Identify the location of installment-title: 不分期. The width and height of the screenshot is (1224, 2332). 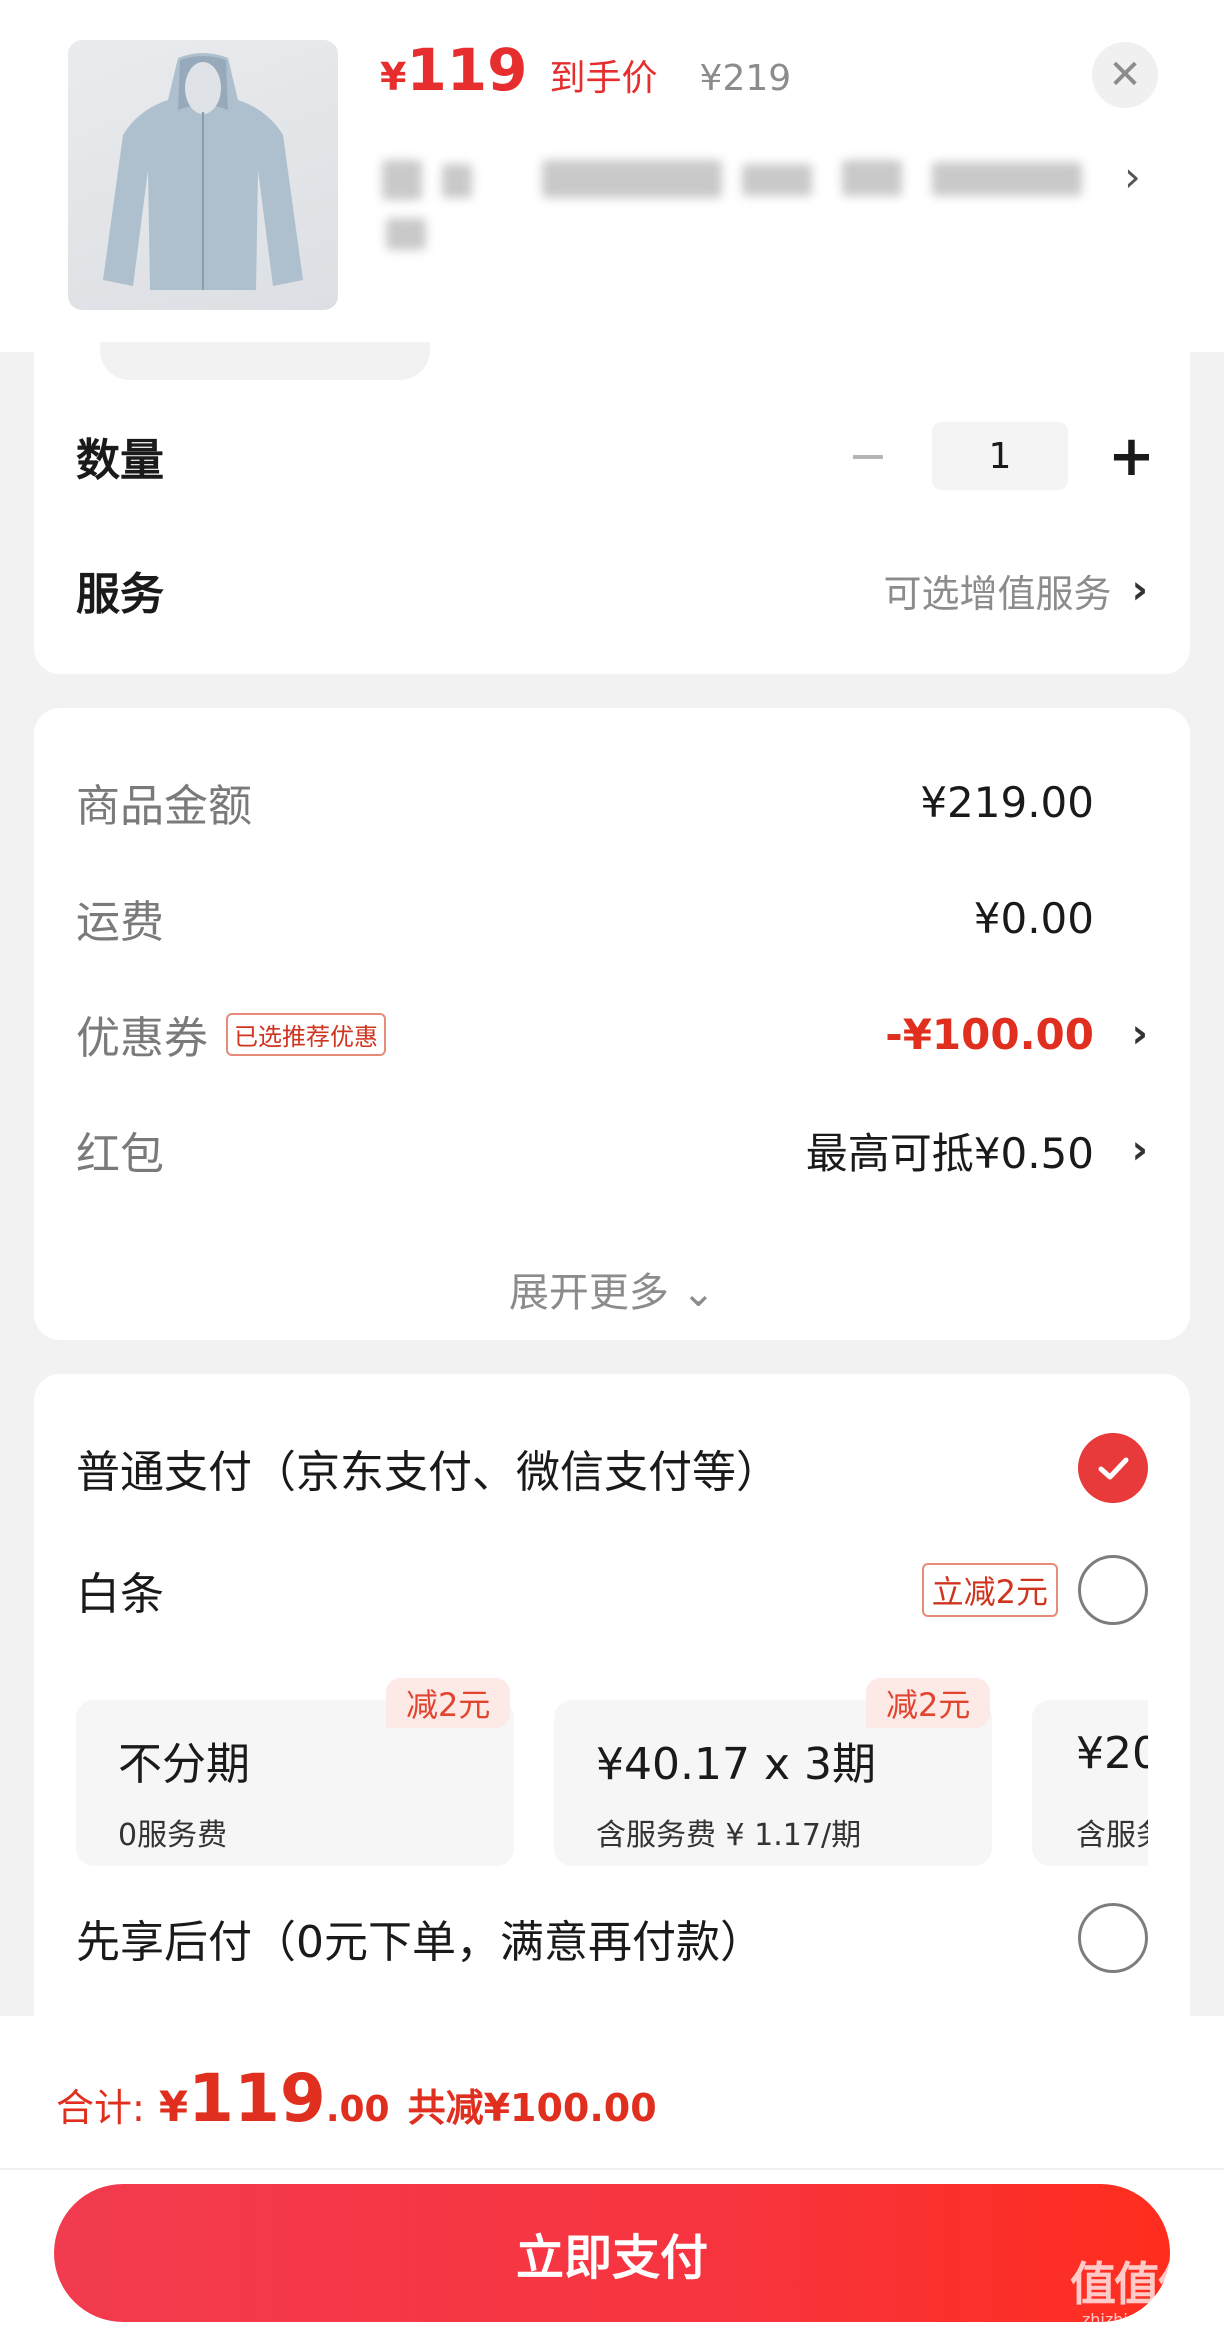
(184, 1764).